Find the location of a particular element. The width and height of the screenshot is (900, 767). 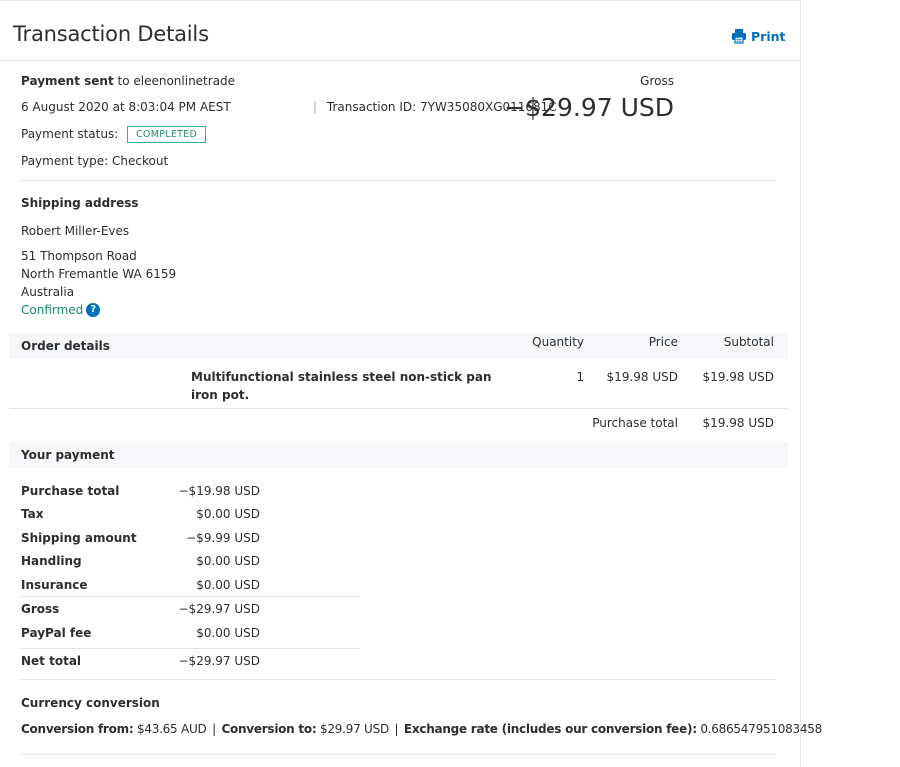

address-confirmed: Confirmed ? is located at coordinates (61, 310).